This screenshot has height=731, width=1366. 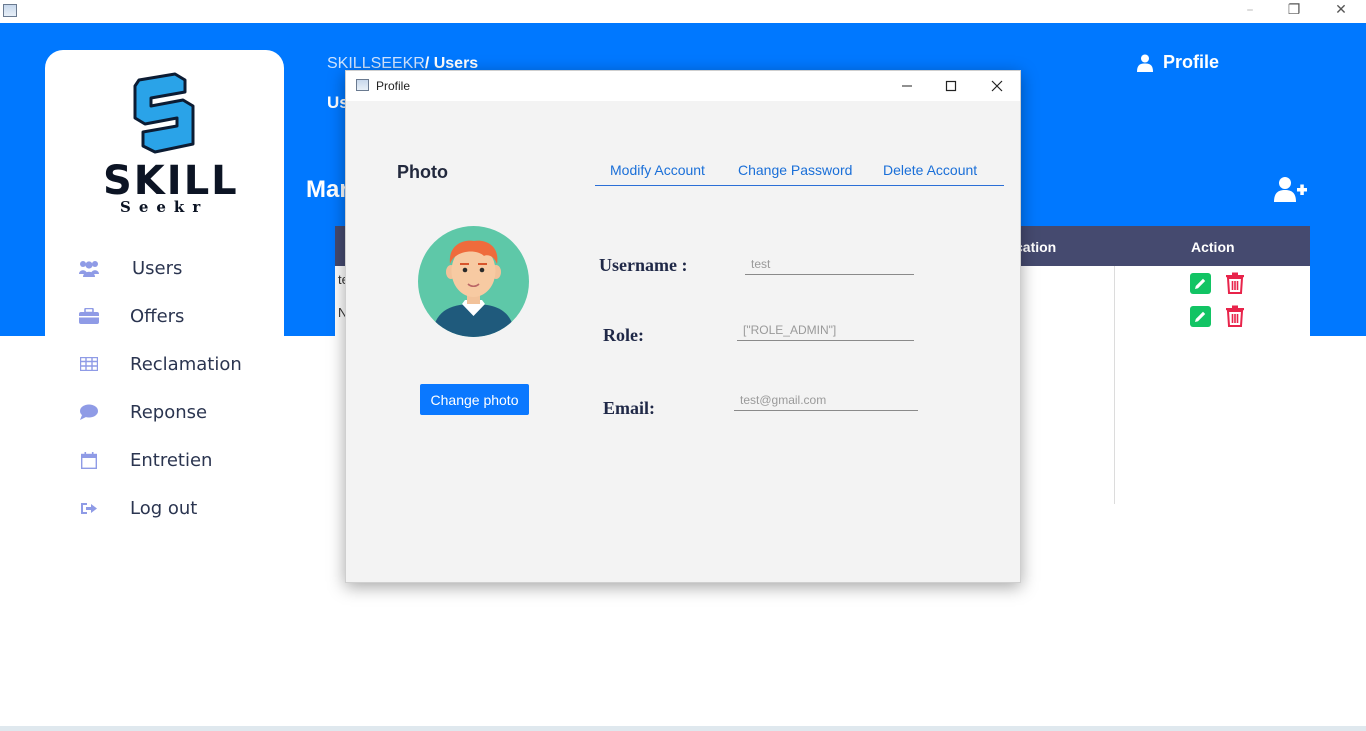 I want to click on email-field, so click(x=826, y=400).